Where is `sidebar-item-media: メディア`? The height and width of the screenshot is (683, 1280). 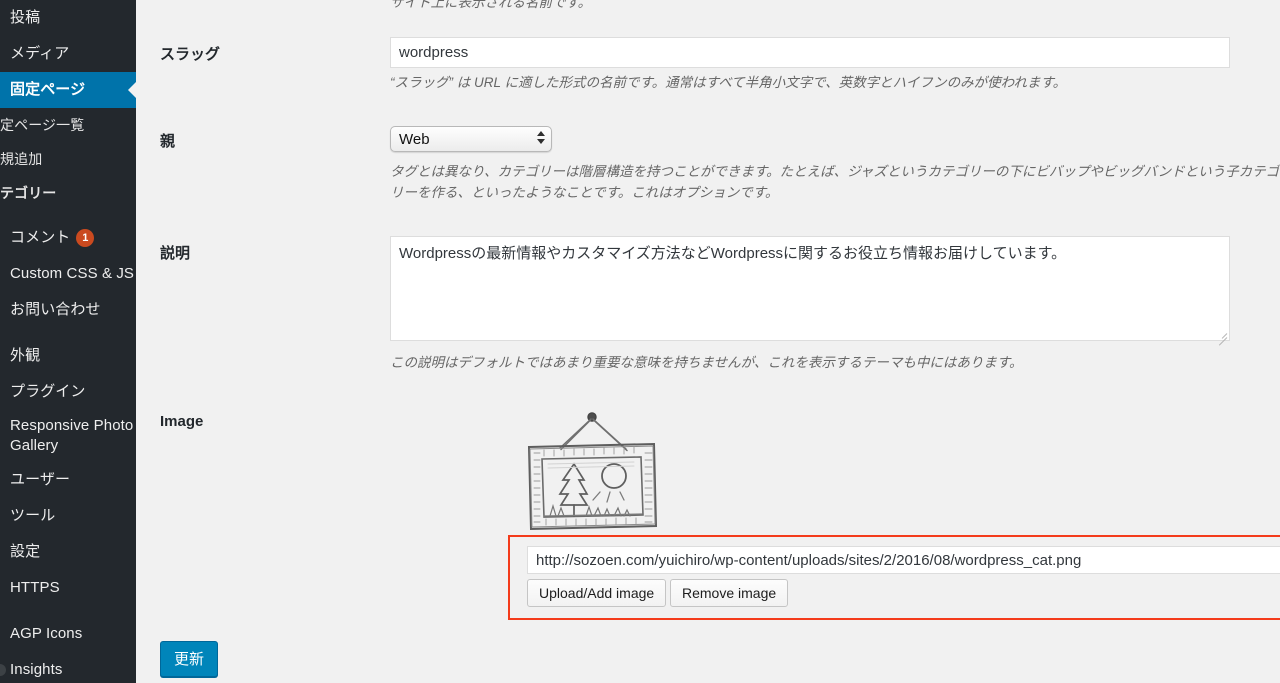 sidebar-item-media: メディア is located at coordinates (68, 54).